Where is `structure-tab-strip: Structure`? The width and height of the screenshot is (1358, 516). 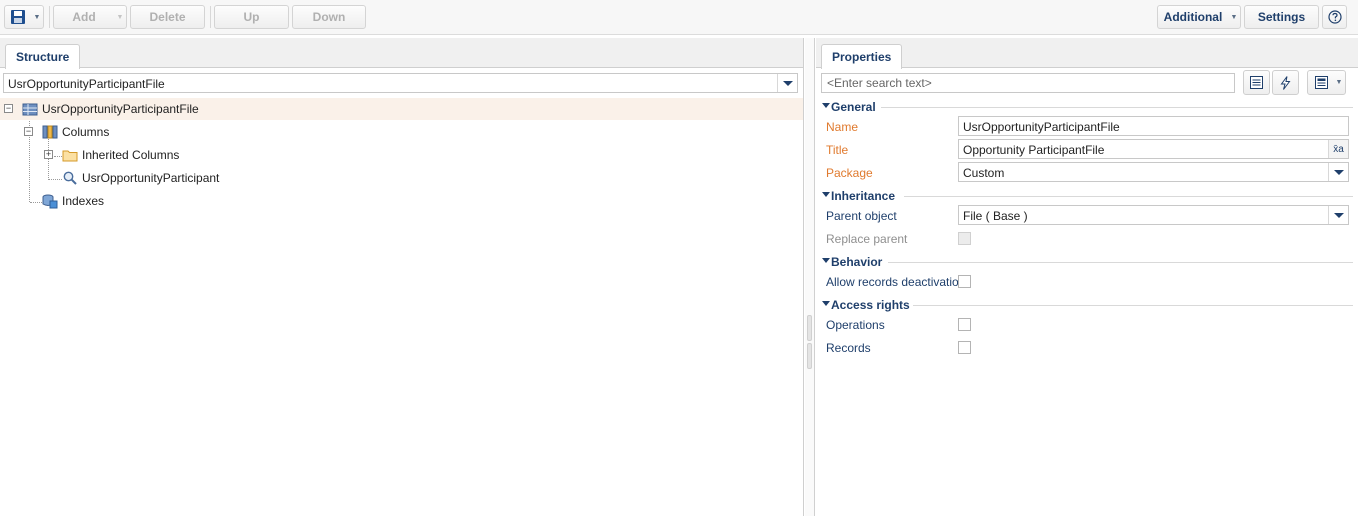 structure-tab-strip: Structure is located at coordinates (401, 53).